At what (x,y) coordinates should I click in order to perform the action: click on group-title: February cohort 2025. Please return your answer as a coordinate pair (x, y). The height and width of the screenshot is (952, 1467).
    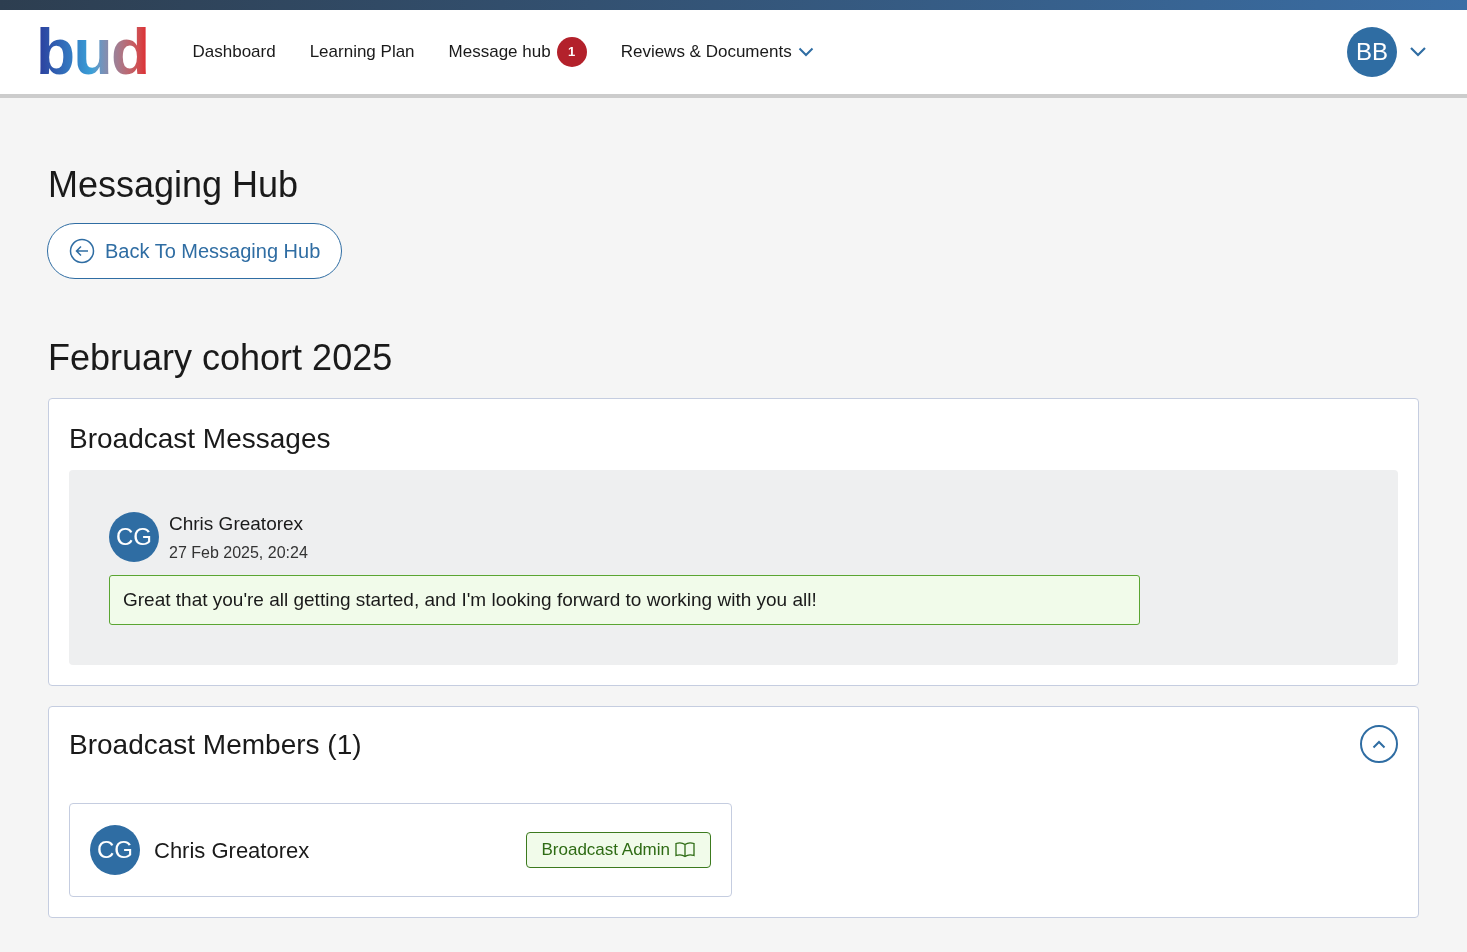
    Looking at the image, I should click on (221, 358).